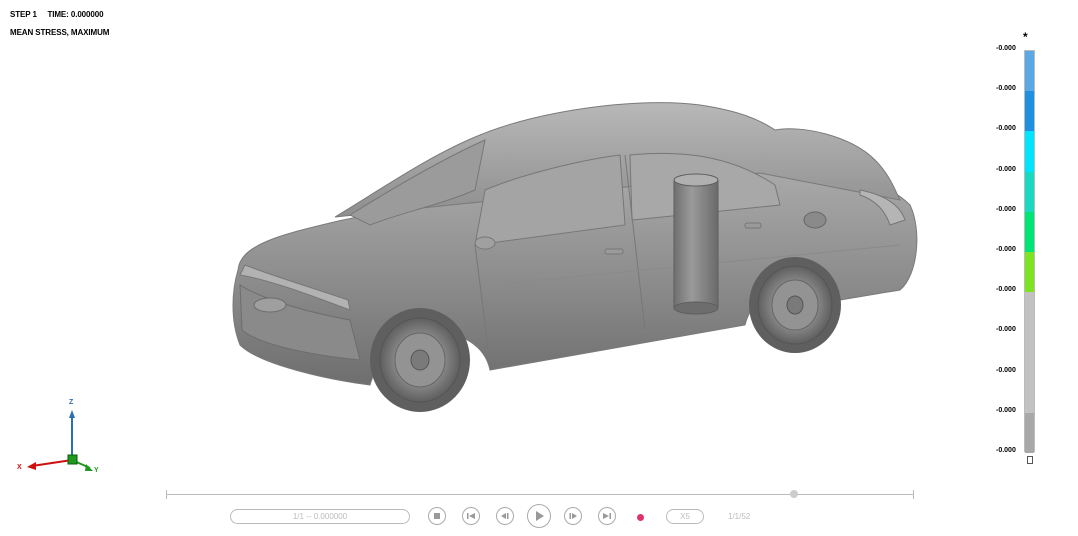 This screenshot has width=1078, height=536. I want to click on x-axis: X, so click(45, 465).